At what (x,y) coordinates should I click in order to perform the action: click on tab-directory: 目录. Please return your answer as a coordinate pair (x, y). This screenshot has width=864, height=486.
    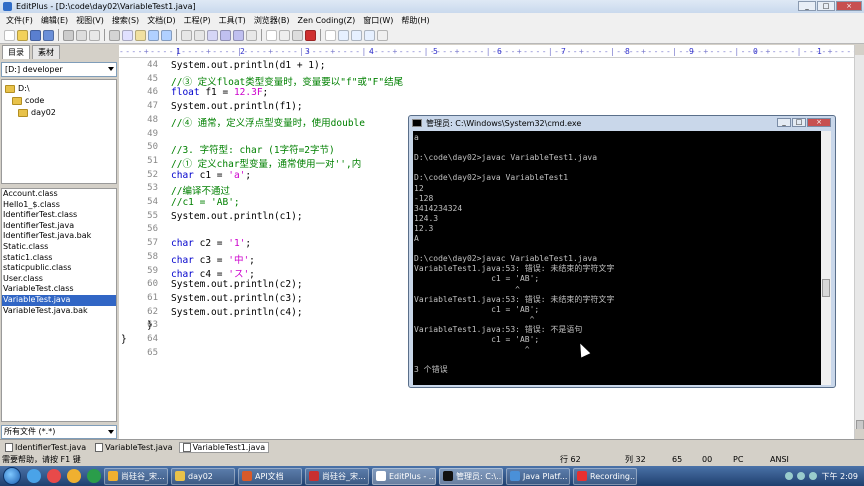
    Looking at the image, I should click on (16, 52).